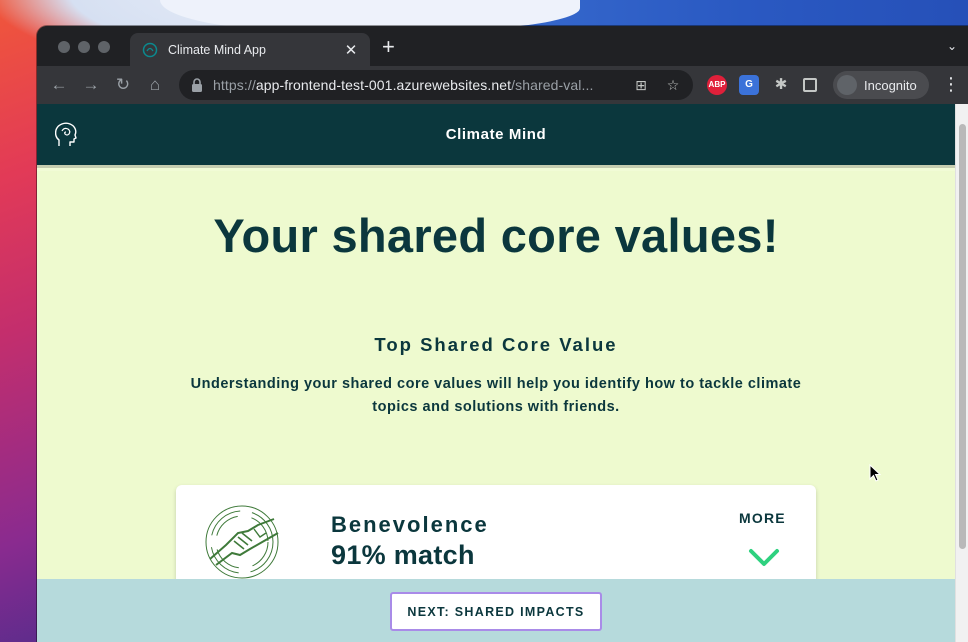 This screenshot has width=968, height=642. I want to click on footer-bar: NEXT: SHARED IMPACTS, so click(496, 610).